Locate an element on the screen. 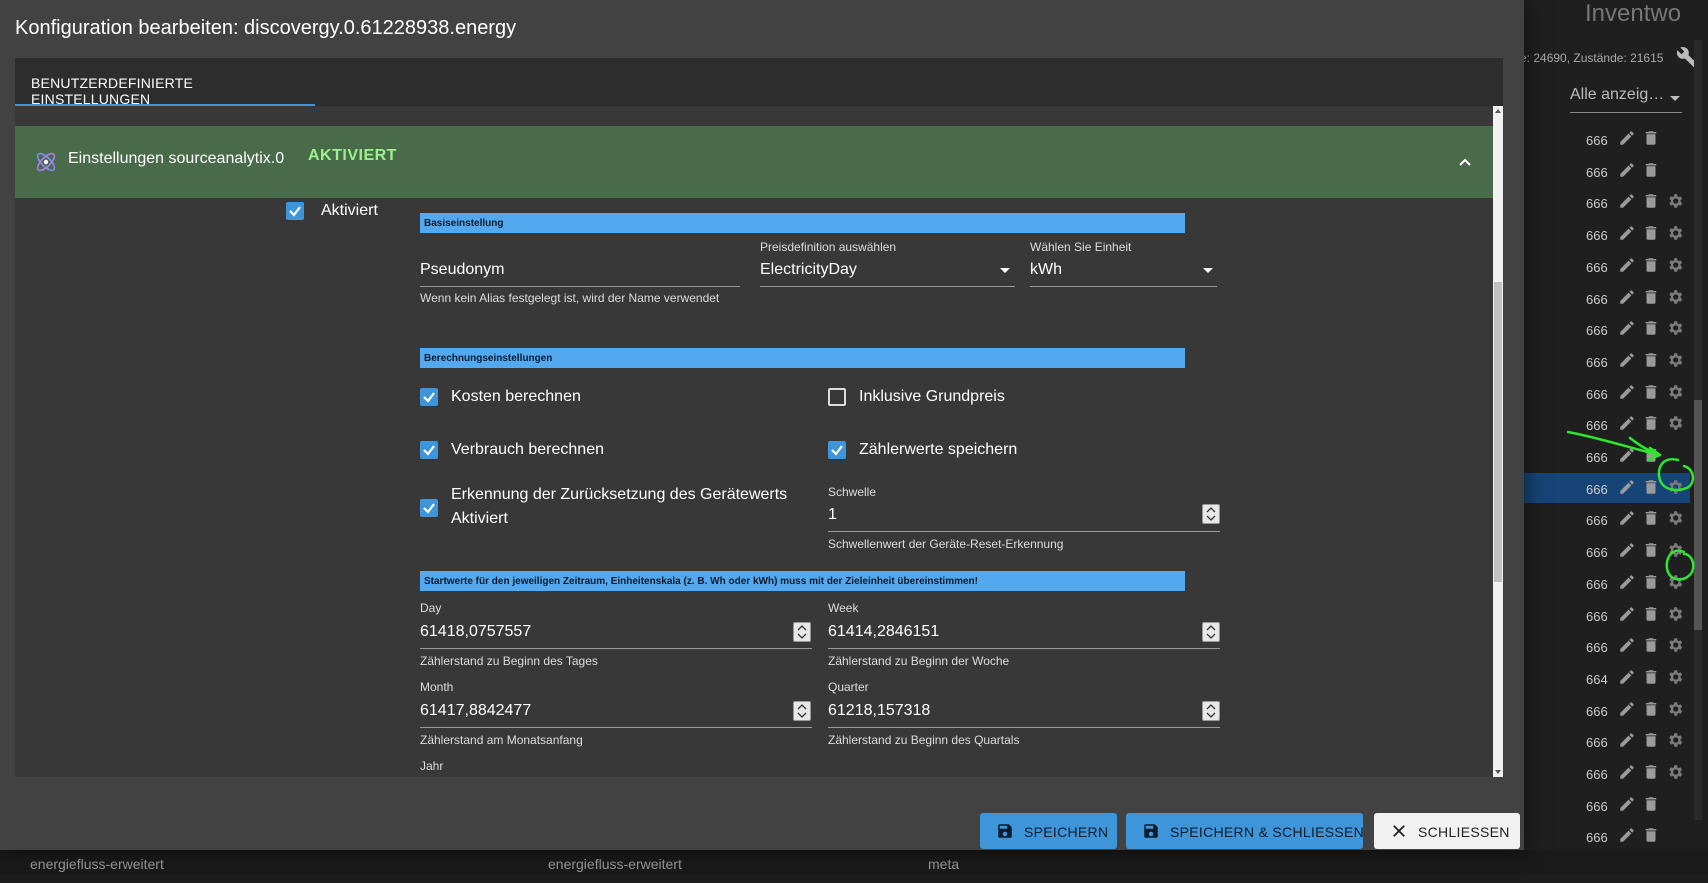 This screenshot has height=883, width=1708. pseudonym-input: Pseudonym is located at coordinates (462, 270).